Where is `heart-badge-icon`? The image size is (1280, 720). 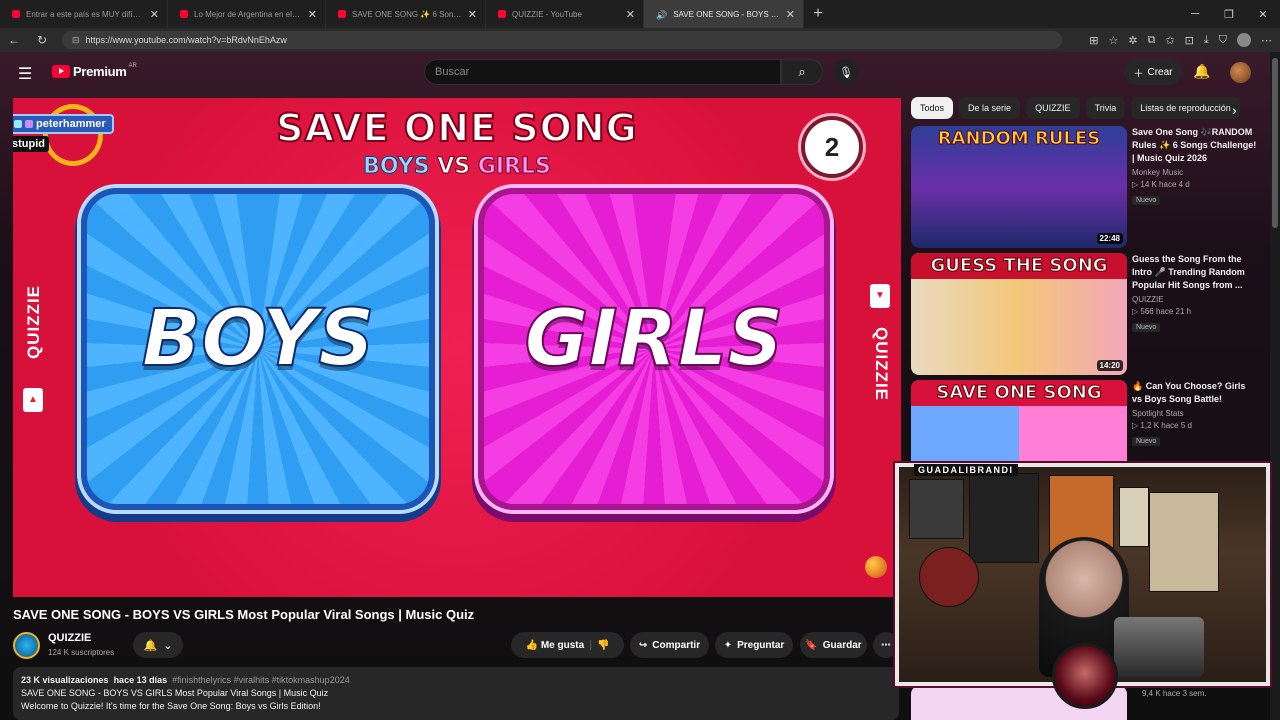 heart-badge-icon is located at coordinates (29, 124).